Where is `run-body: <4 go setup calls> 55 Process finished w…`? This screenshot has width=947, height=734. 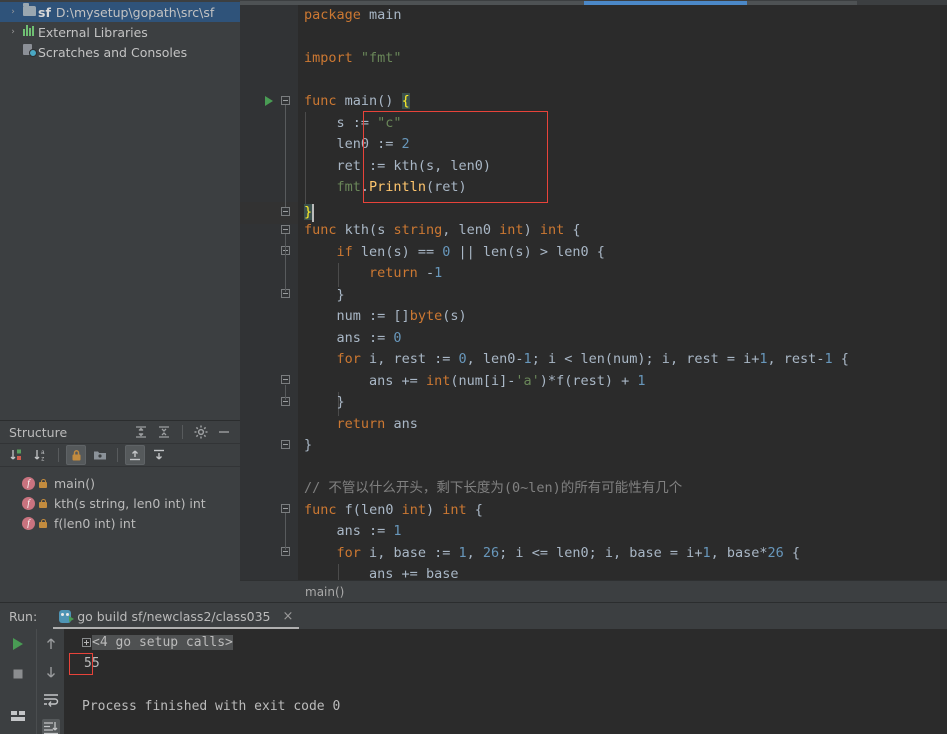 run-body: <4 go setup calls> 55 Process finished w… is located at coordinates (473, 681).